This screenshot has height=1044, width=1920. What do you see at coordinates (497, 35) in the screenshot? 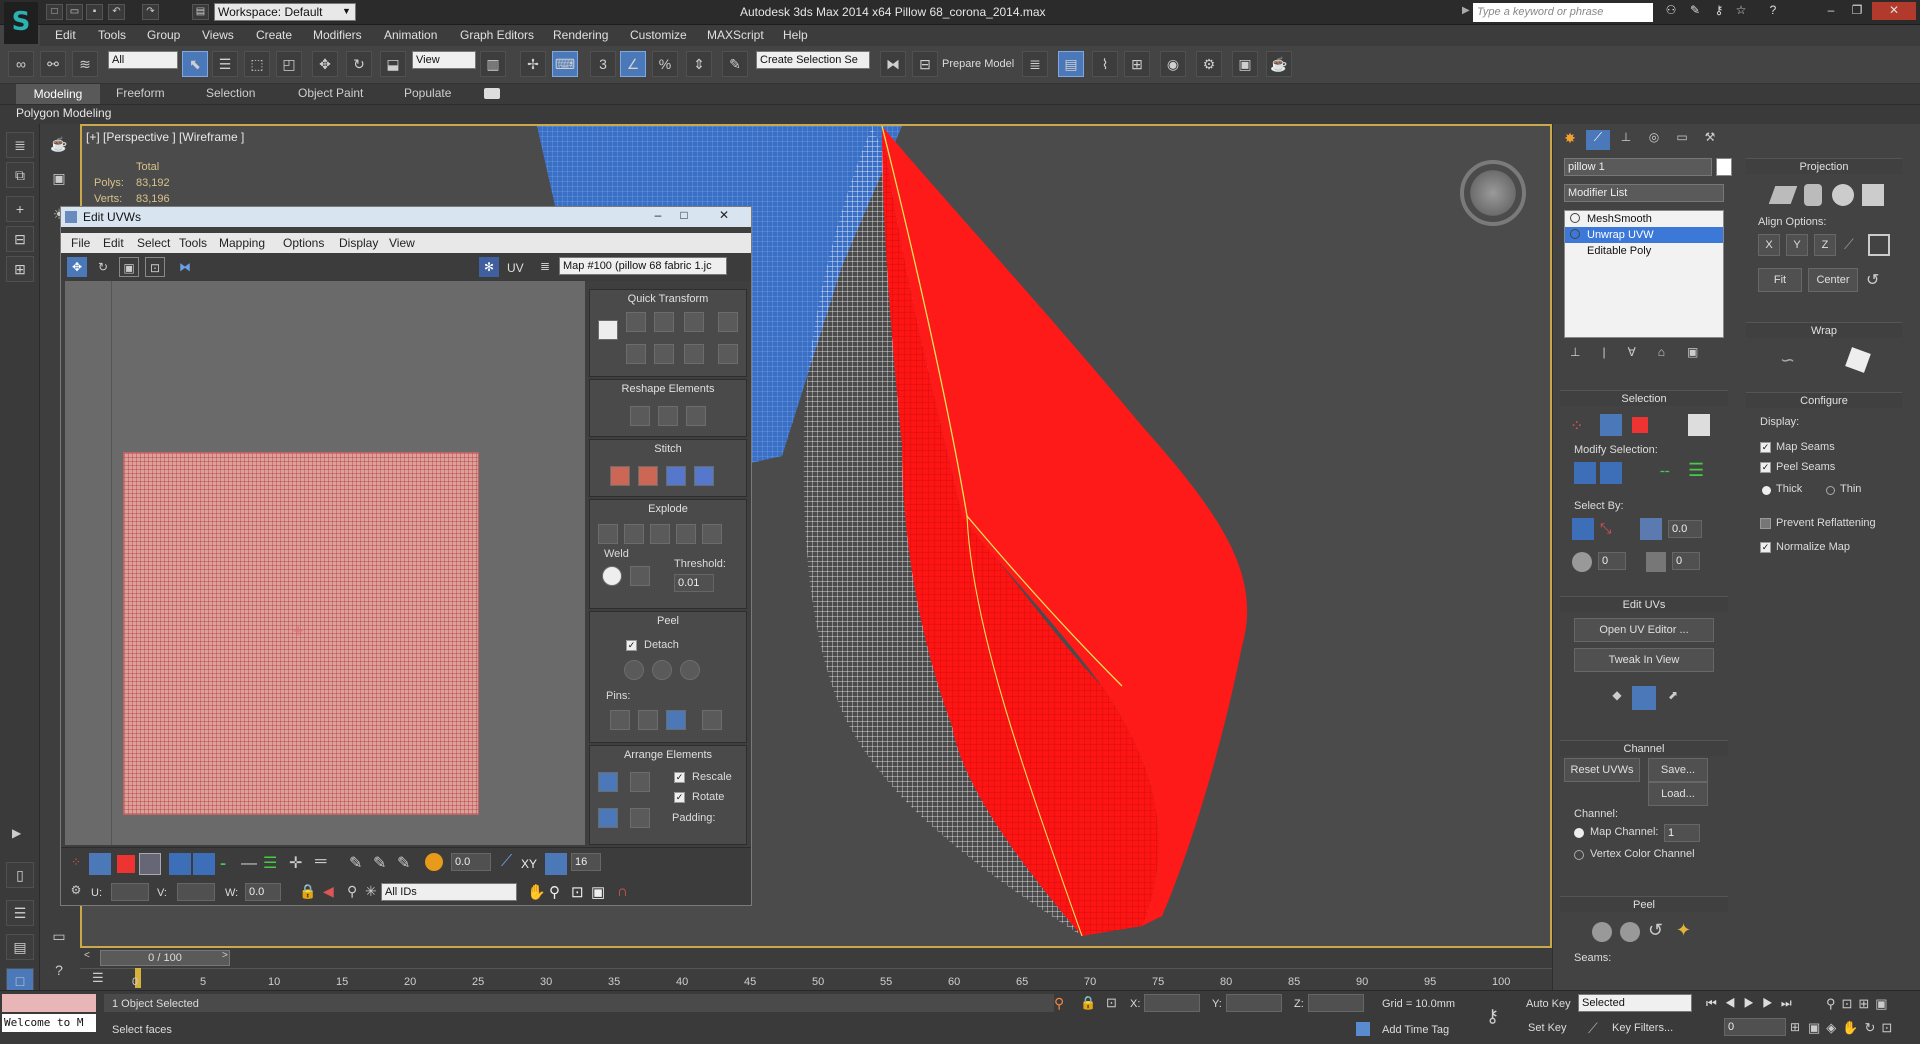
I see `menu-graph-editors: Graph Editors` at bounding box center [497, 35].